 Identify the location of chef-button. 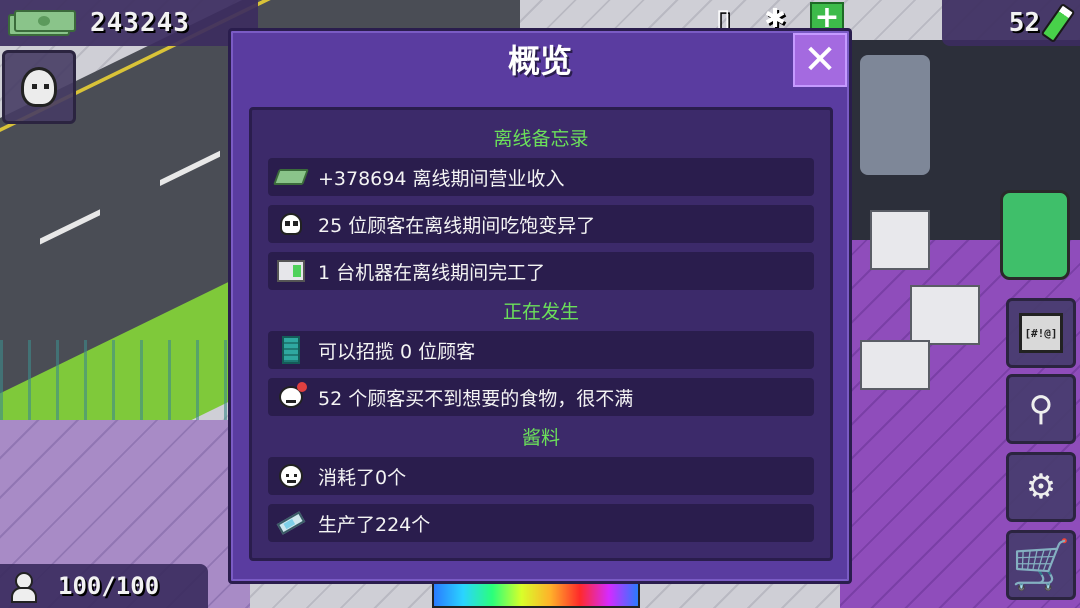
(39, 87).